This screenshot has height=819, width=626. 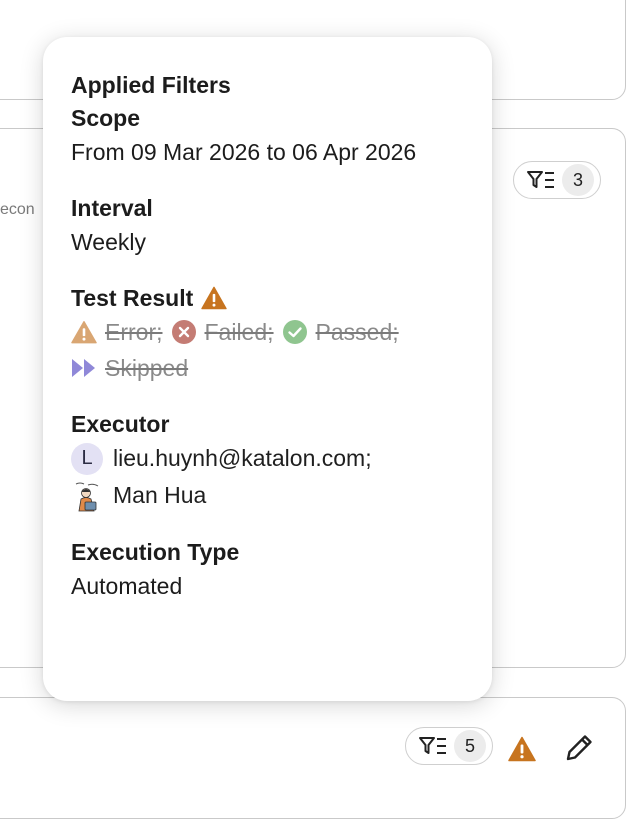 I want to click on background-partial-text: econ, so click(x=17, y=209).